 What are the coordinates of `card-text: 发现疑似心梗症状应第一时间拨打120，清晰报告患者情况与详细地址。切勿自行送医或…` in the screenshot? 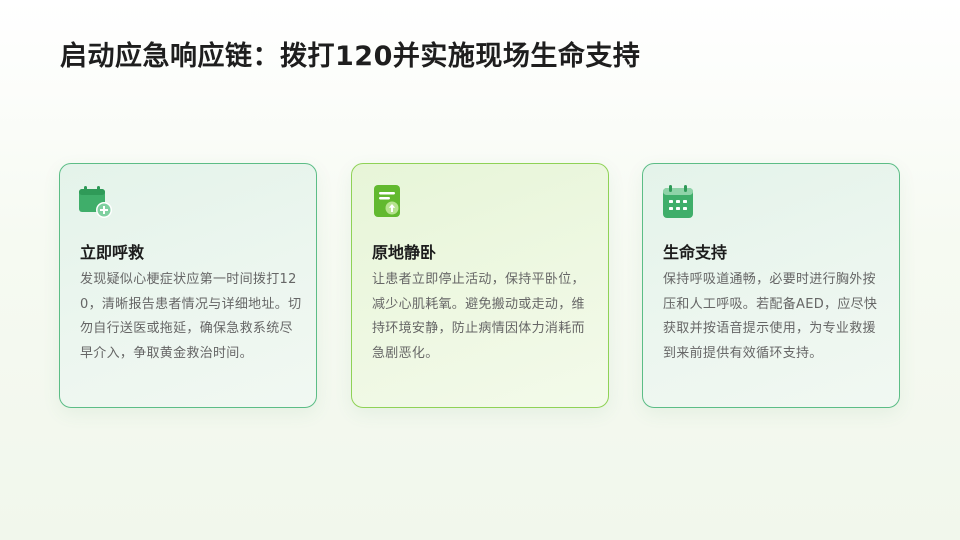 It's located at (191, 316).